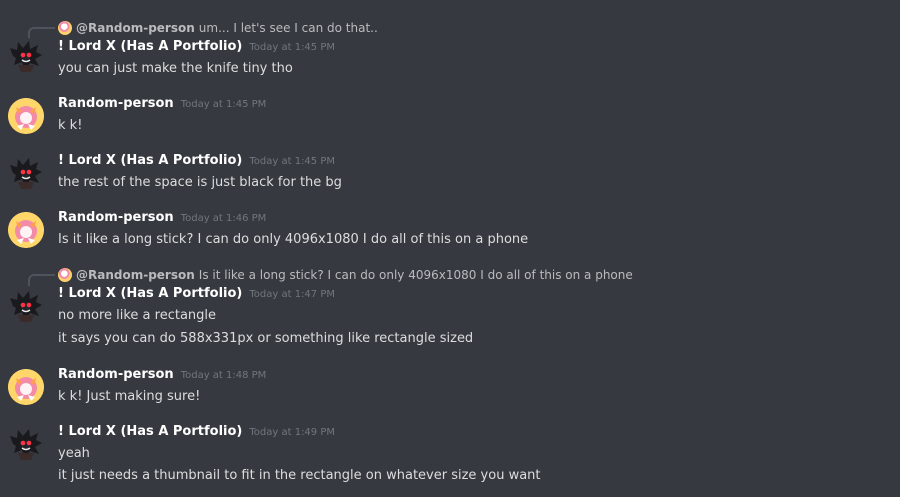 The height and width of the screenshot is (497, 900). What do you see at coordinates (70, 125) in the screenshot?
I see `message-text: k k!` at bounding box center [70, 125].